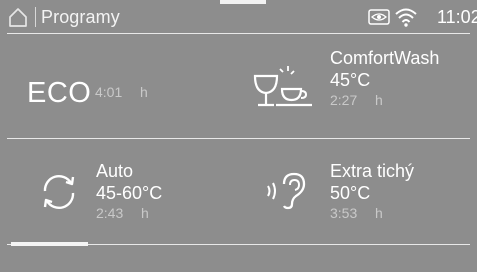  I want to click on program-duration: 4:01, so click(109, 92).